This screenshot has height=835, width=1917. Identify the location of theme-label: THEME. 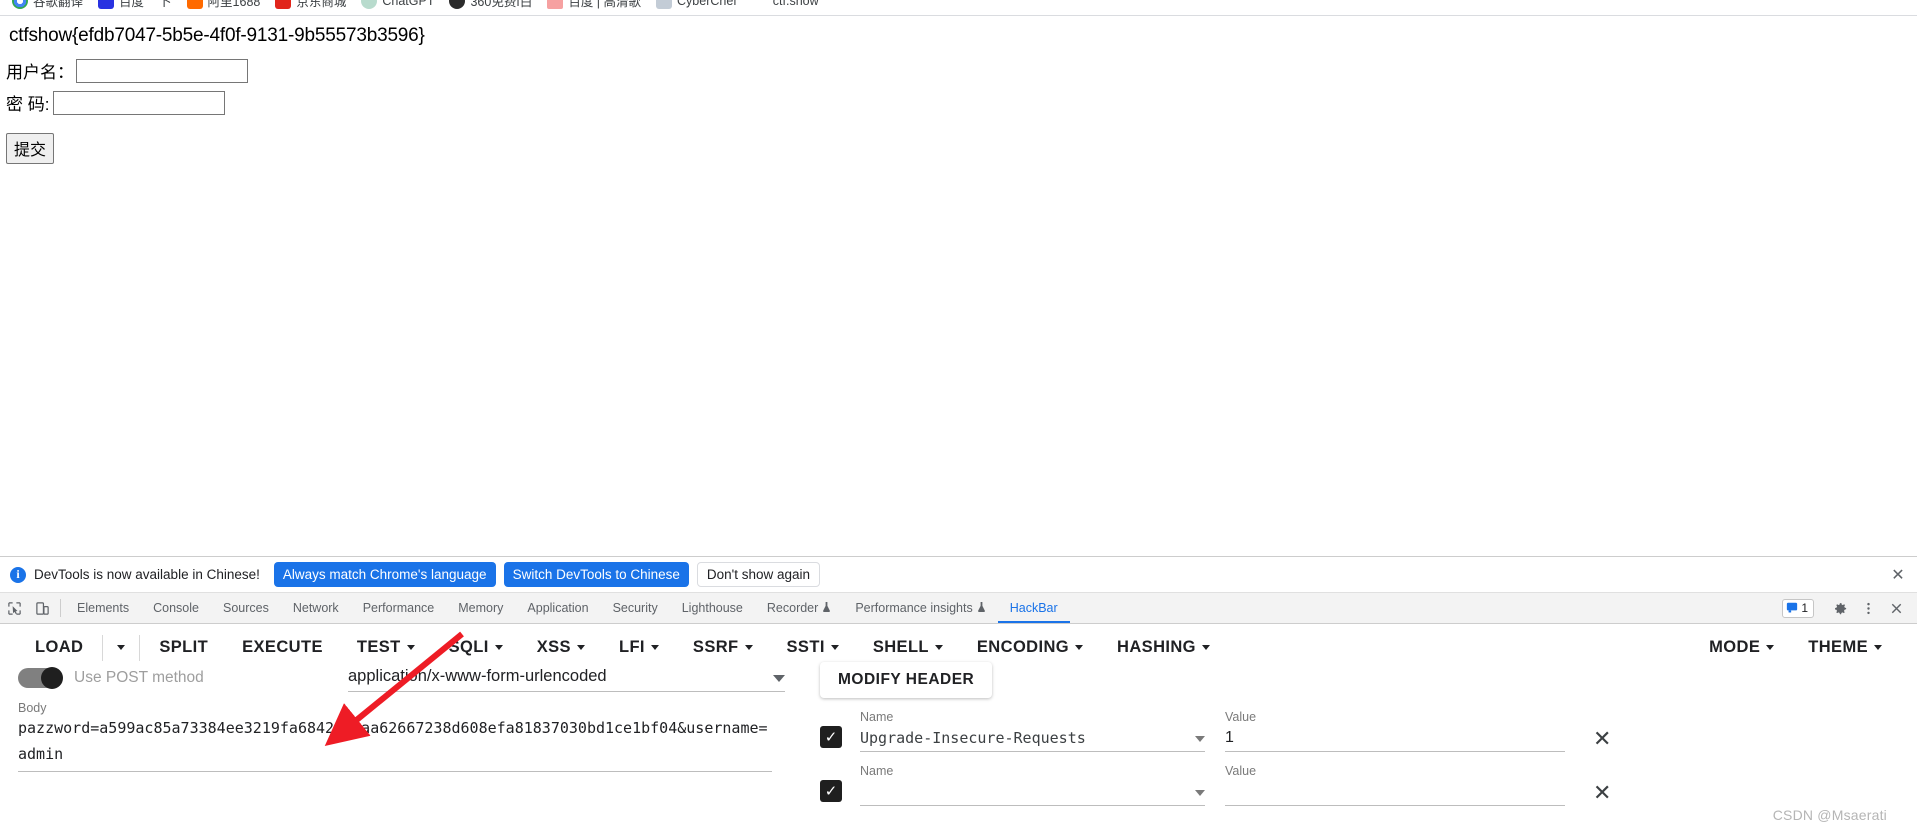
(1838, 647).